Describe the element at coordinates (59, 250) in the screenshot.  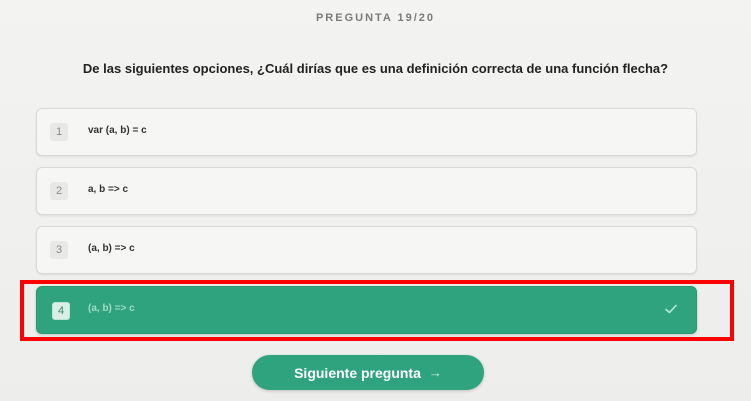
I see `option-number: 3` at that location.